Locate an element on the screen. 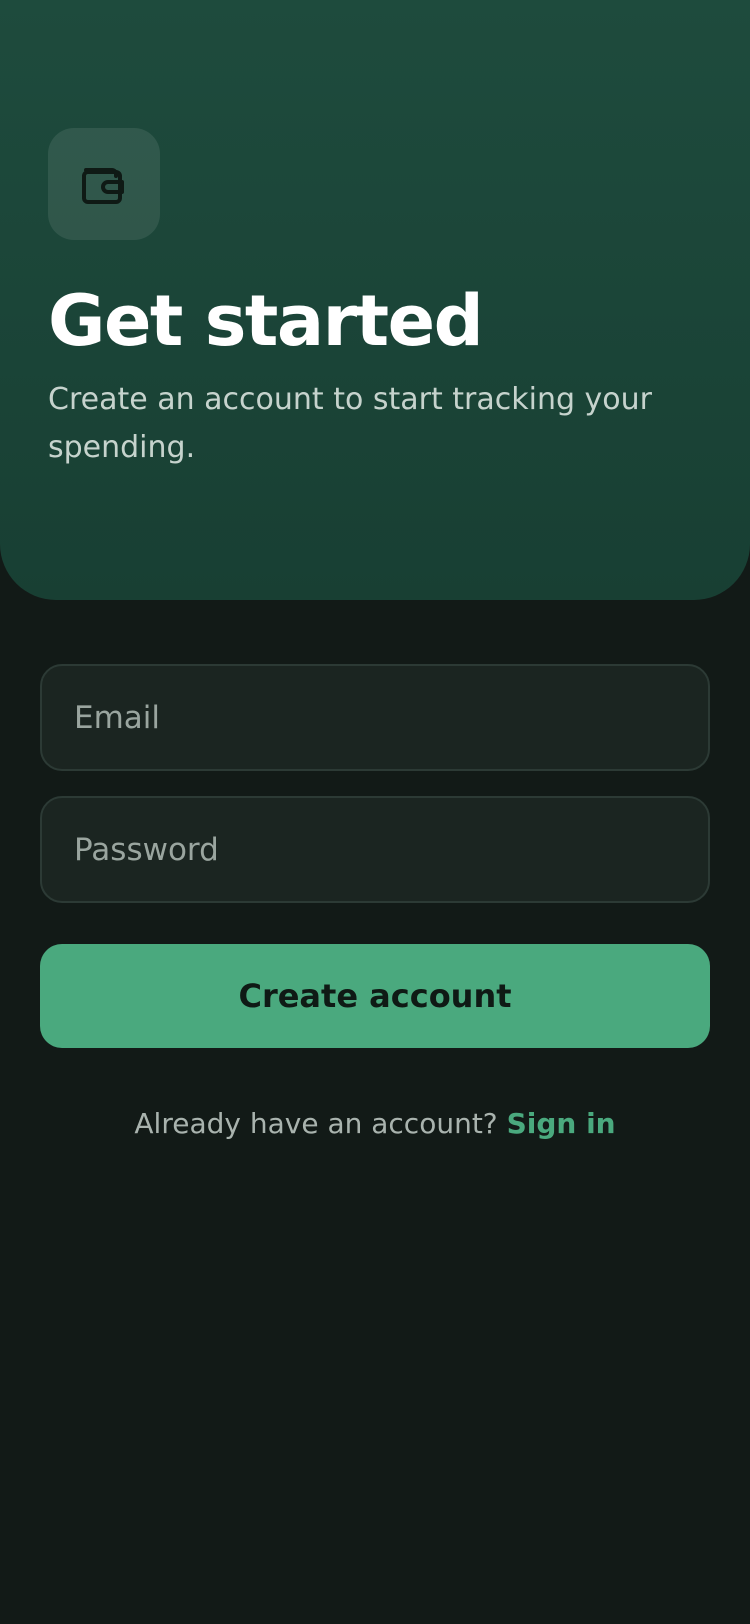 The image size is (750, 1624). signin-prompt: Already have an account? Sign in is located at coordinates (375, 1124).